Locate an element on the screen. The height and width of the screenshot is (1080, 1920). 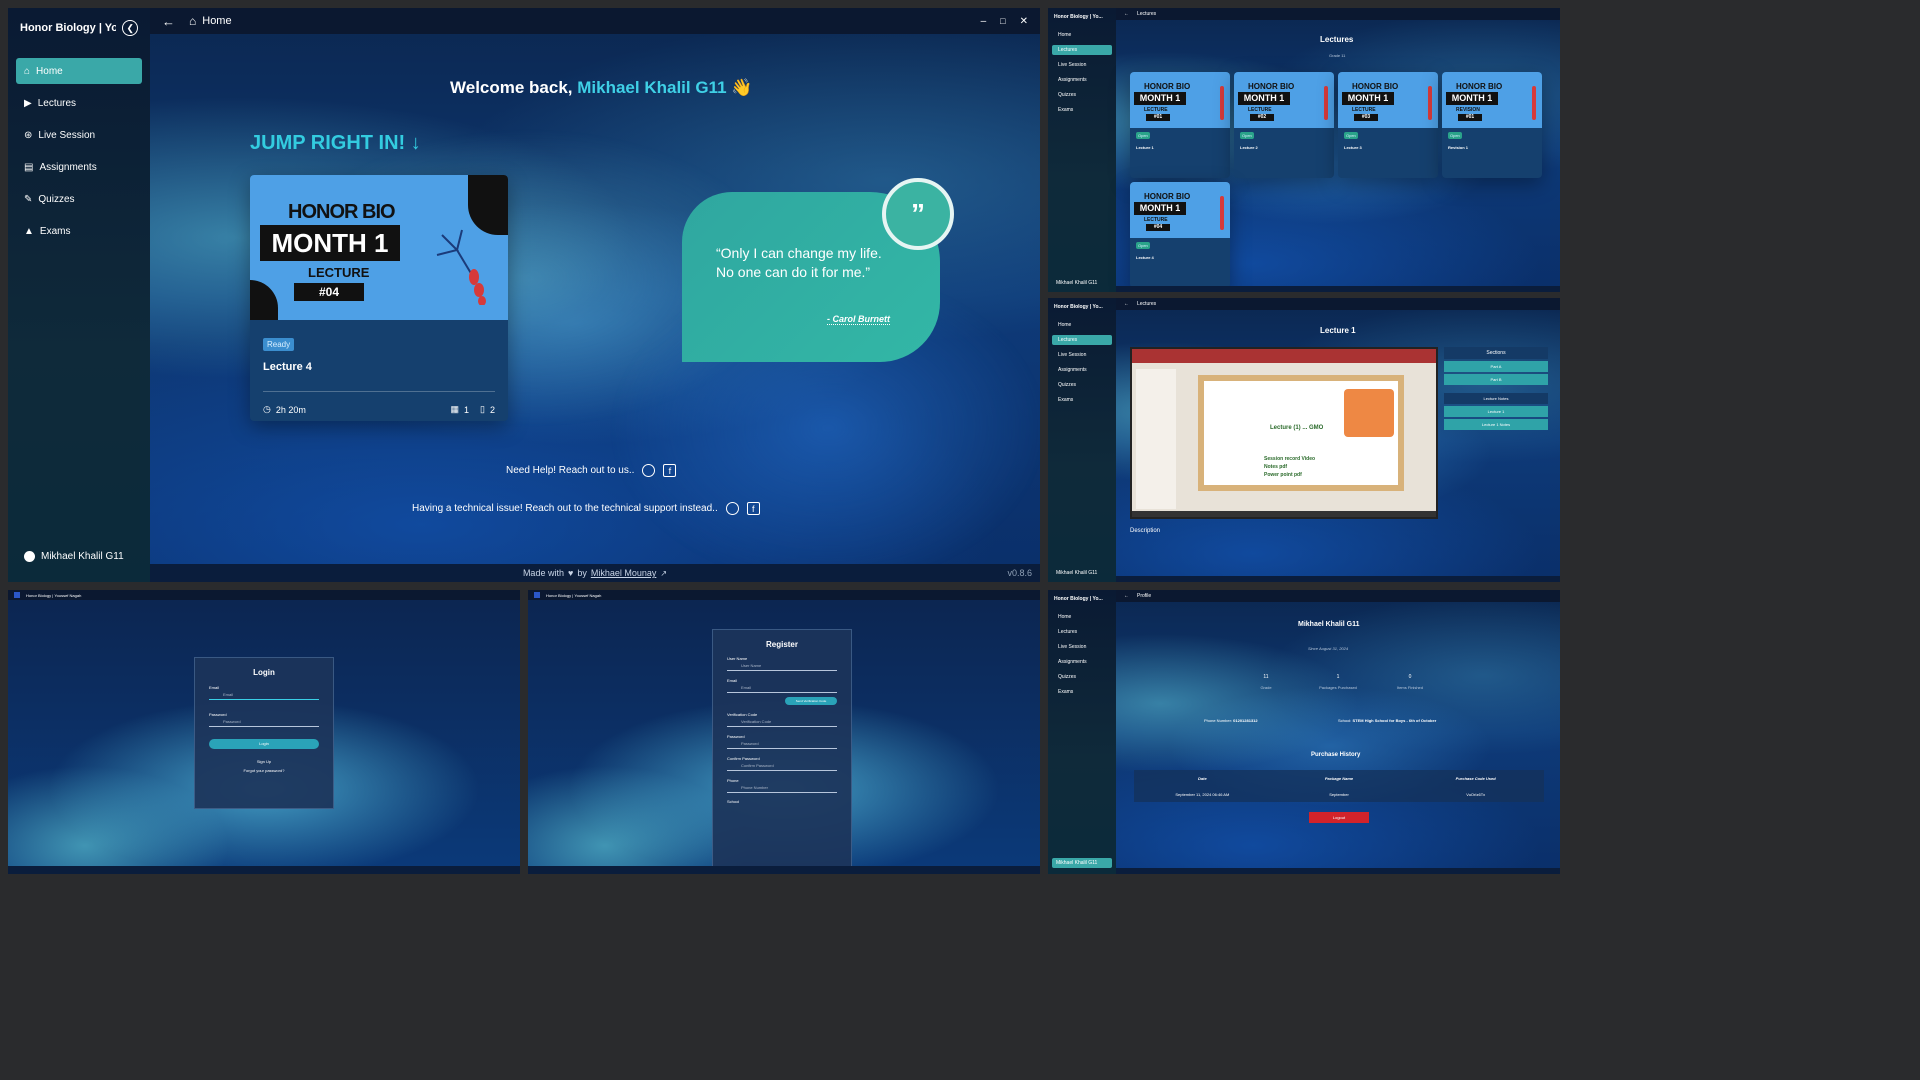
version: v0.8.6 is located at coordinates (1019, 573).